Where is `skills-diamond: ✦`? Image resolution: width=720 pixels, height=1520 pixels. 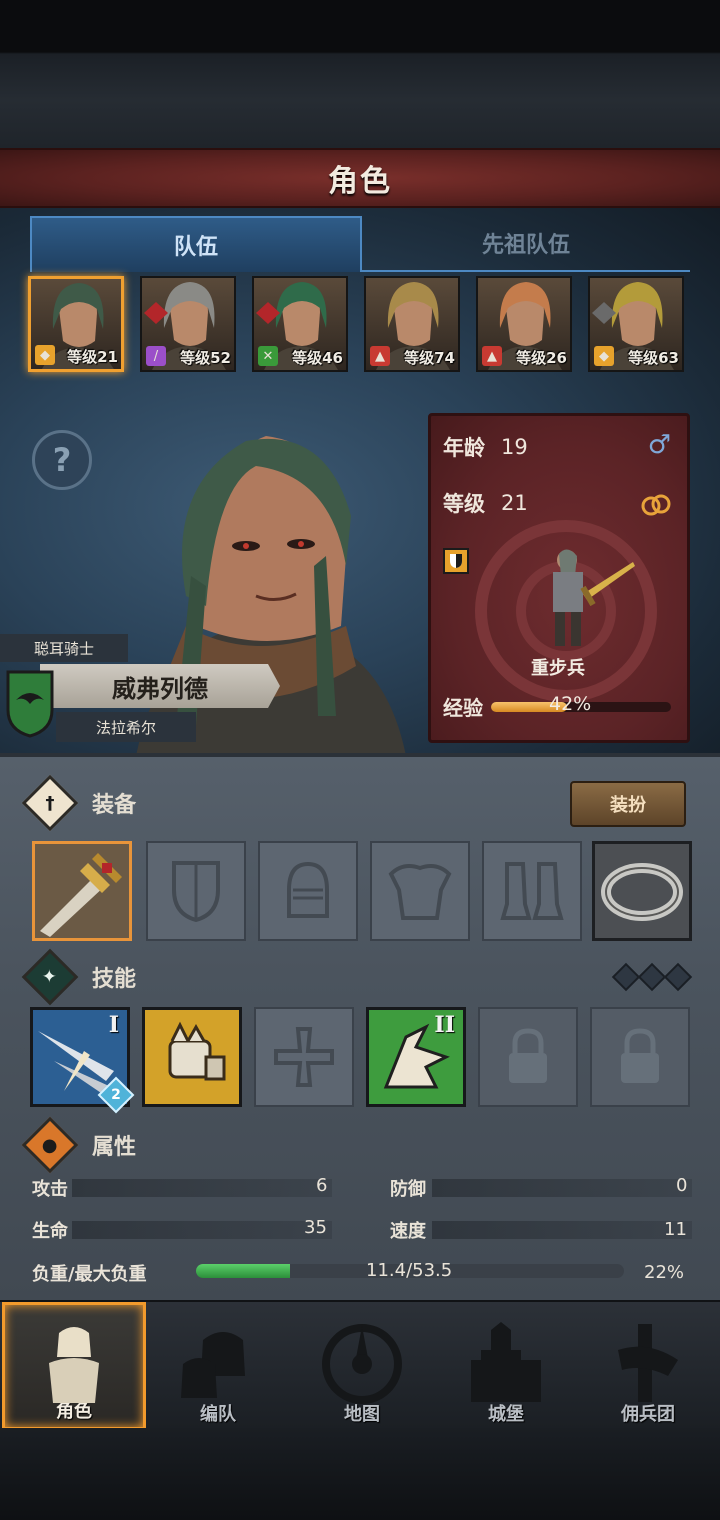 skills-diamond: ✦ is located at coordinates (50, 977).